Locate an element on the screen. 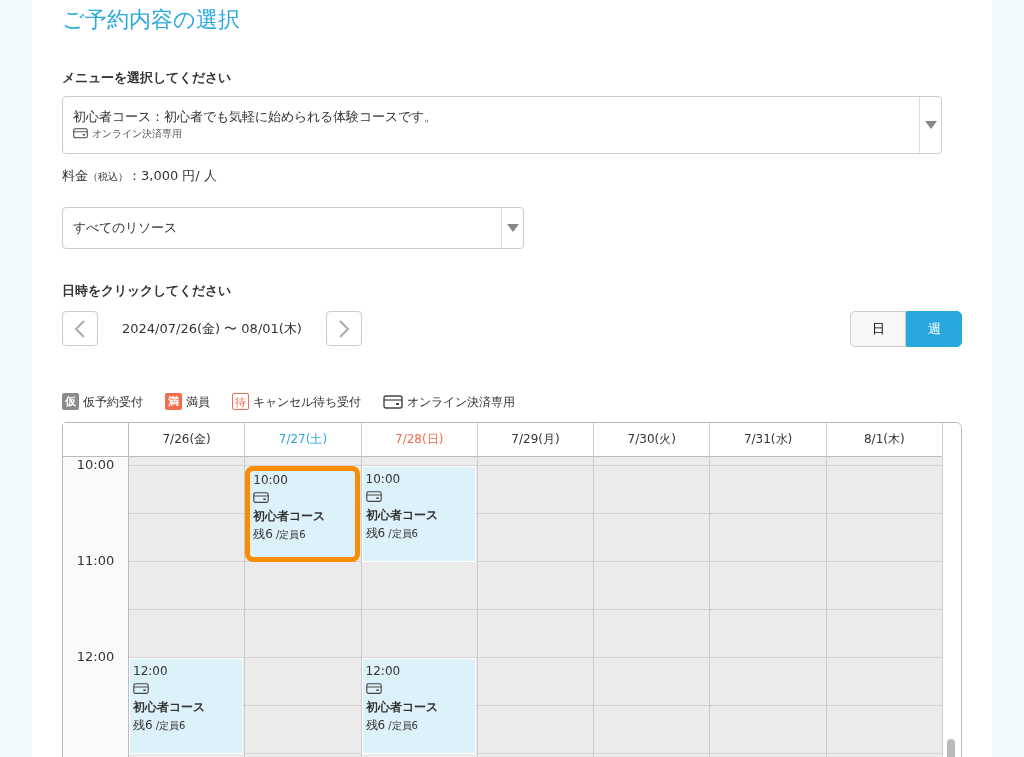  chevron-right-icon is located at coordinates (343, 328).